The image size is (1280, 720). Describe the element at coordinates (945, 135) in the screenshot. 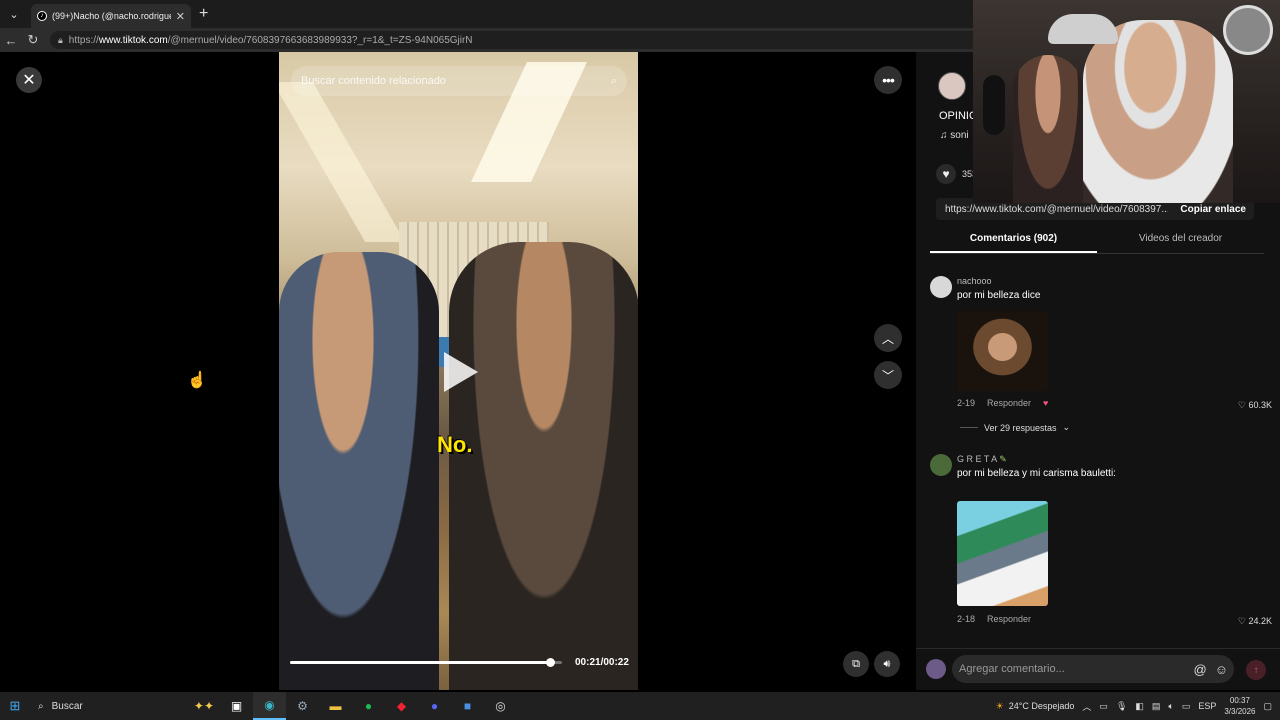

I see `music-note-icon: ♫` at that location.